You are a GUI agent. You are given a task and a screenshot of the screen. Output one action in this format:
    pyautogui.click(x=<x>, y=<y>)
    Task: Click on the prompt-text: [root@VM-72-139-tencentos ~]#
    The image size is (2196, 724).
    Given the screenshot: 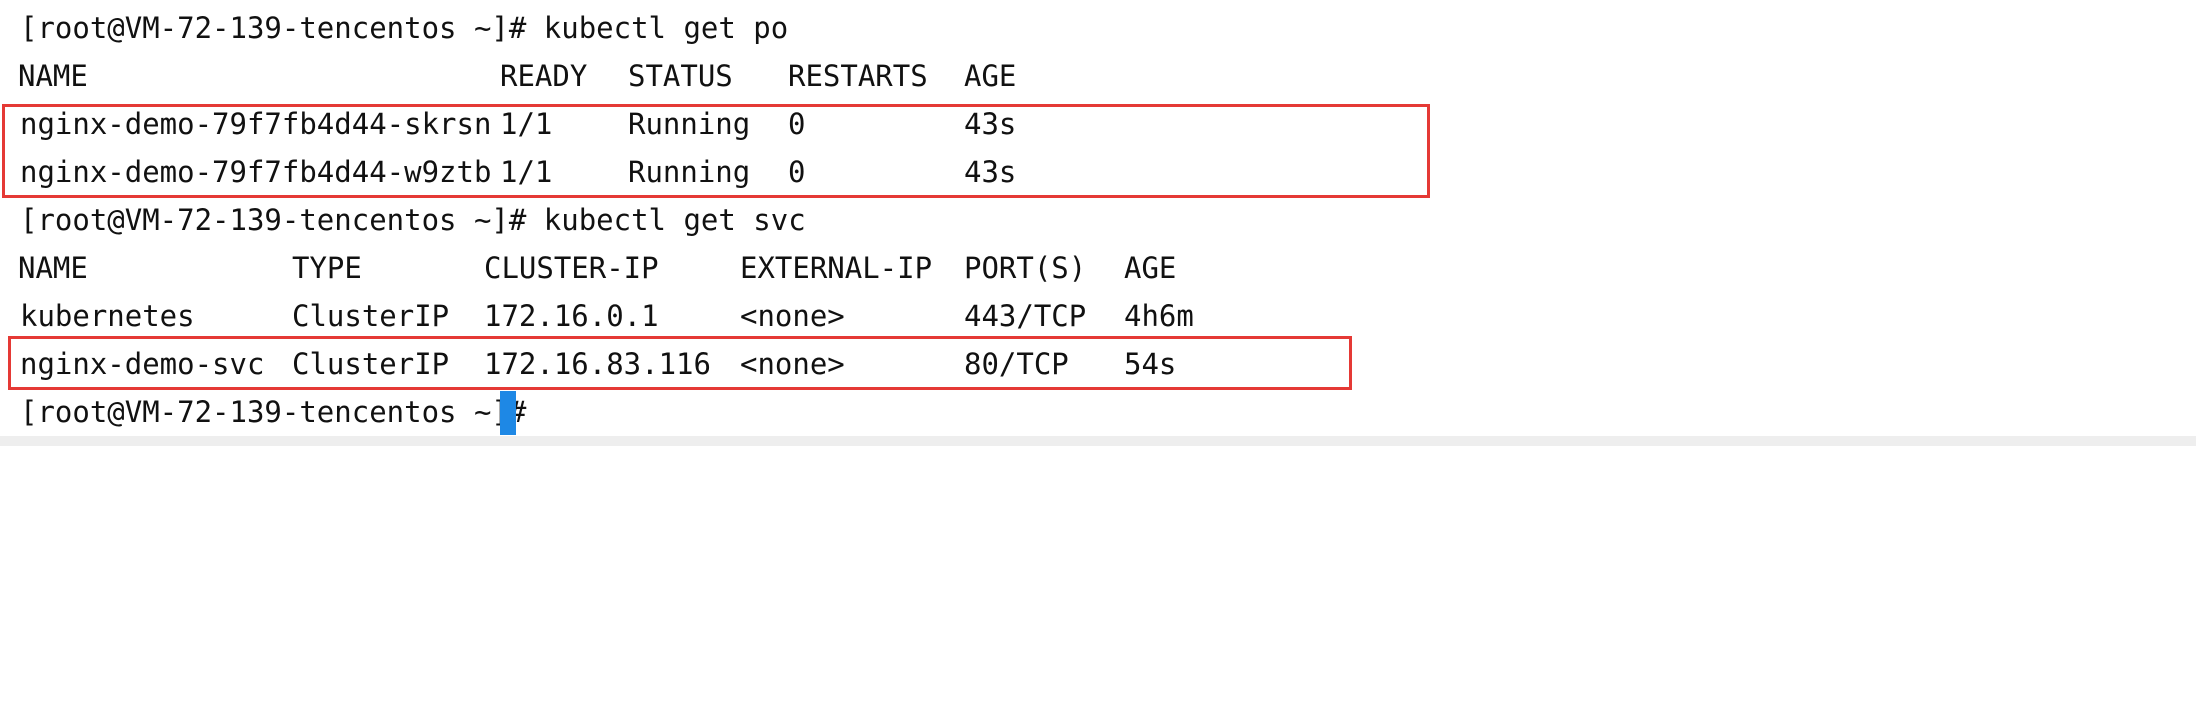 What is the action you would take?
    pyautogui.click(x=282, y=412)
    